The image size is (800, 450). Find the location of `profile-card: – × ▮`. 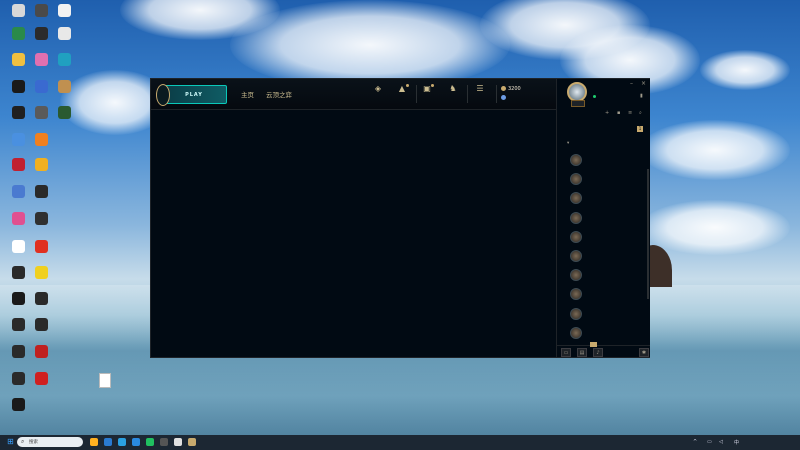

profile-card: – × ▮ is located at coordinates (603, 94).